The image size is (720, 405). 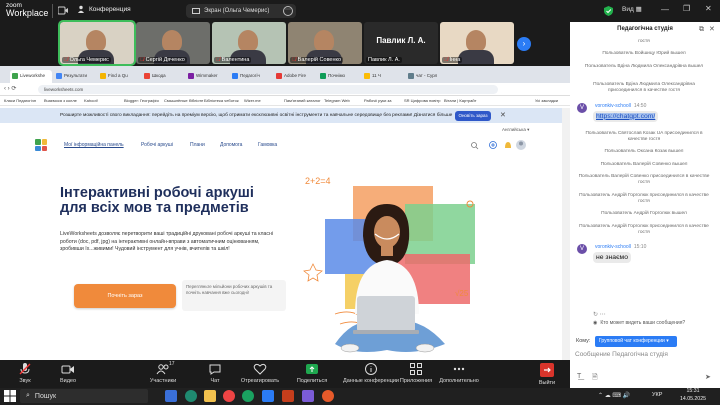 What do you see at coordinates (708, 377) in the screenshot?
I see `send-icon: ➤` at bounding box center [708, 377].